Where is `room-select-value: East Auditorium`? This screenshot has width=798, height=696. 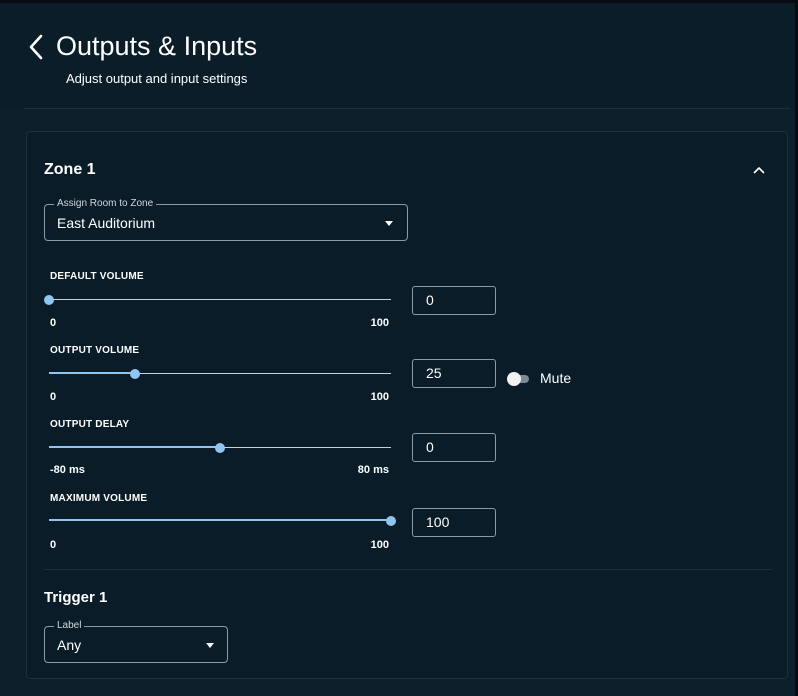
room-select-value: East Auditorium is located at coordinates (106, 223).